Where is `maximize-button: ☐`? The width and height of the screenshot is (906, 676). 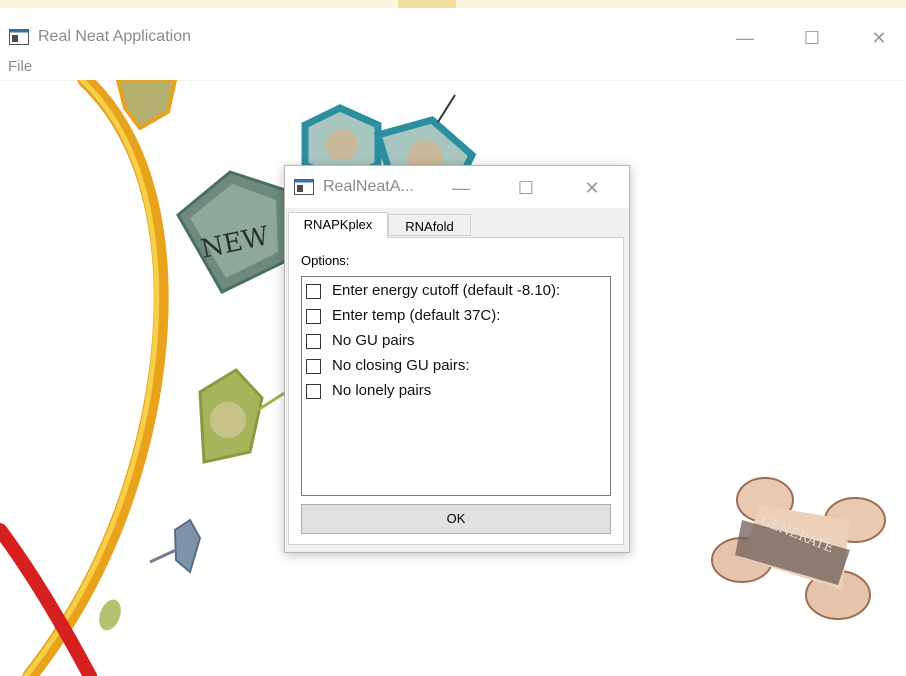 maximize-button: ☐ is located at coordinates (812, 38).